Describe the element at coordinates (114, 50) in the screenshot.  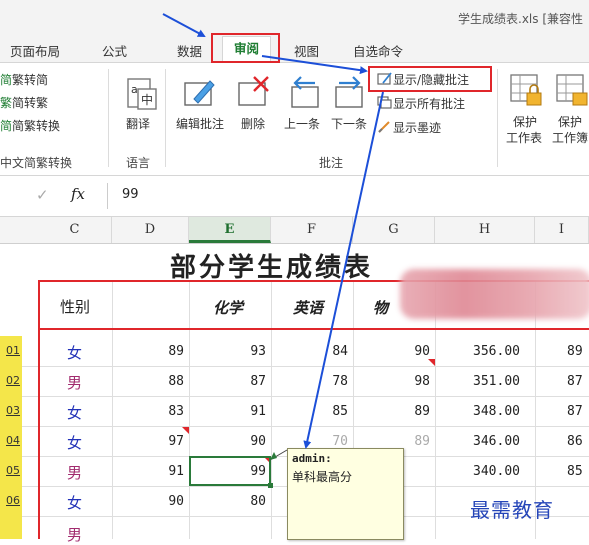
I see `tab-formulas: 公式` at that location.